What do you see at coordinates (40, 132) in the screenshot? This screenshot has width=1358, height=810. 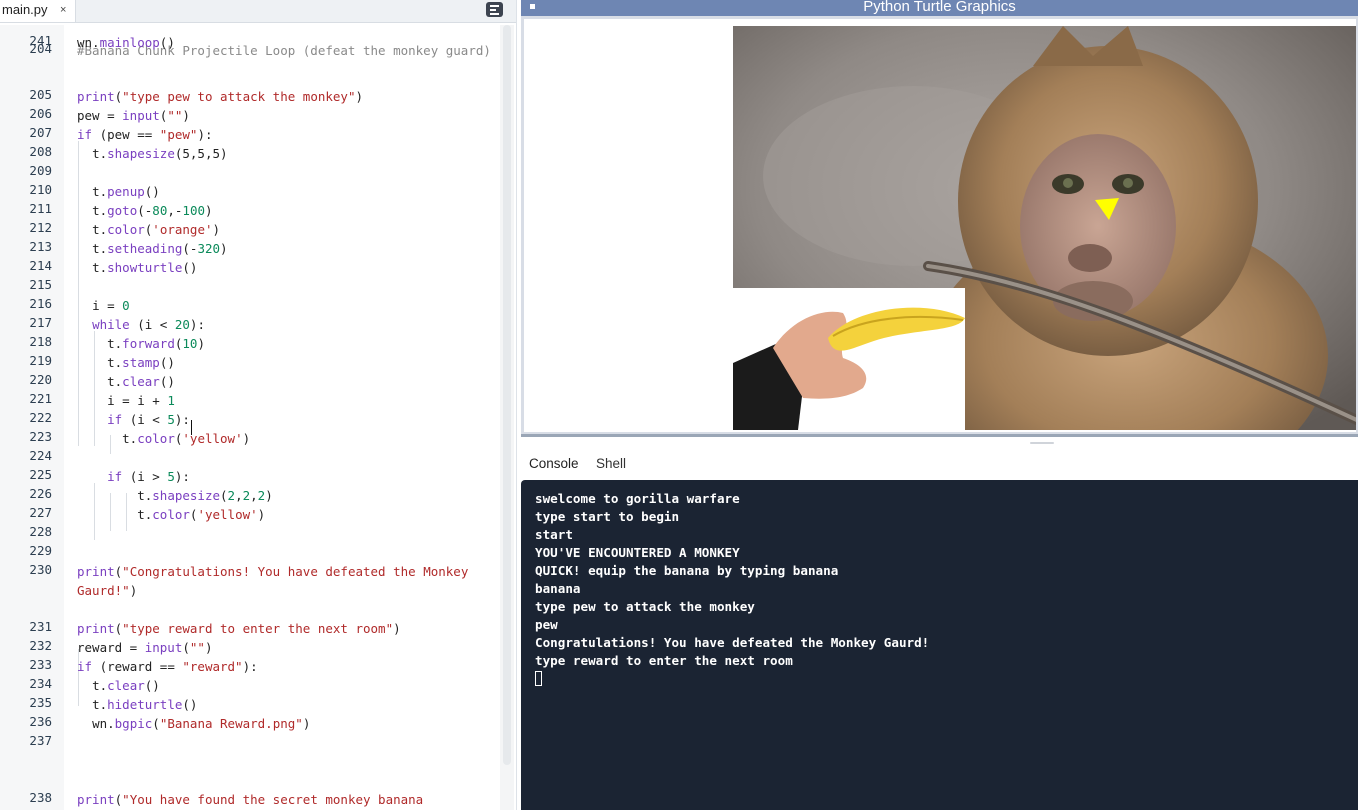 I see `line-number: 207` at bounding box center [40, 132].